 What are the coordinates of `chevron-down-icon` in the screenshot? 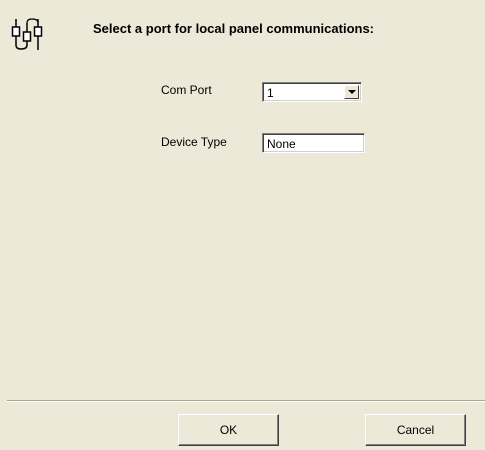 It's located at (351, 92).